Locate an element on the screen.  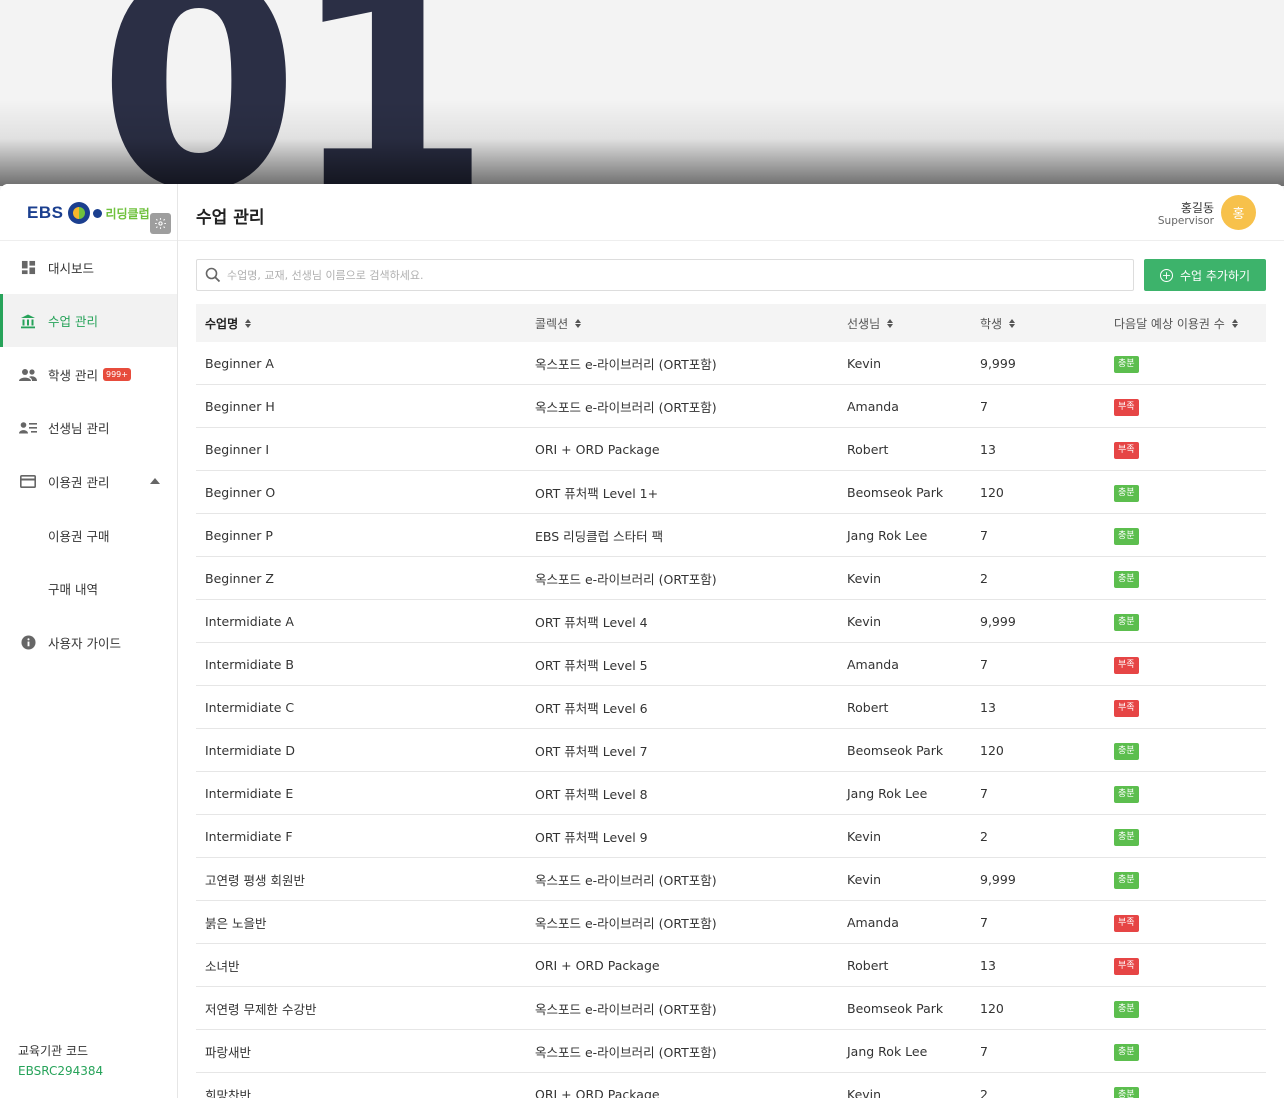
cell-voucher-status: 부족 is located at coordinates (1190, 707).